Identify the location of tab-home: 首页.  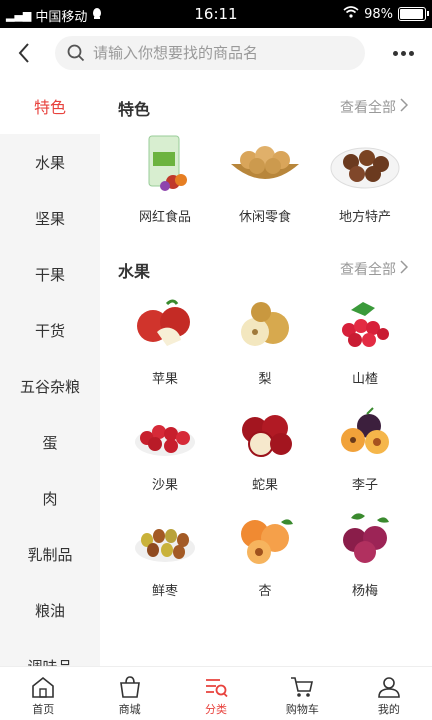
(43, 693).